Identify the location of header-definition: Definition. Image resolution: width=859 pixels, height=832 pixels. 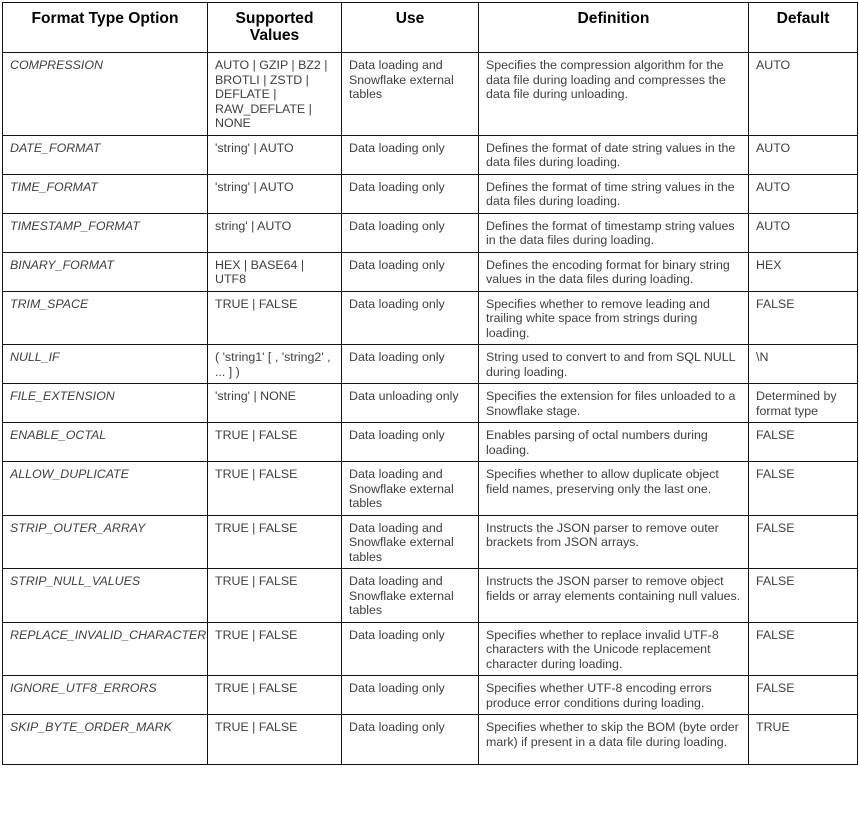
(613, 27).